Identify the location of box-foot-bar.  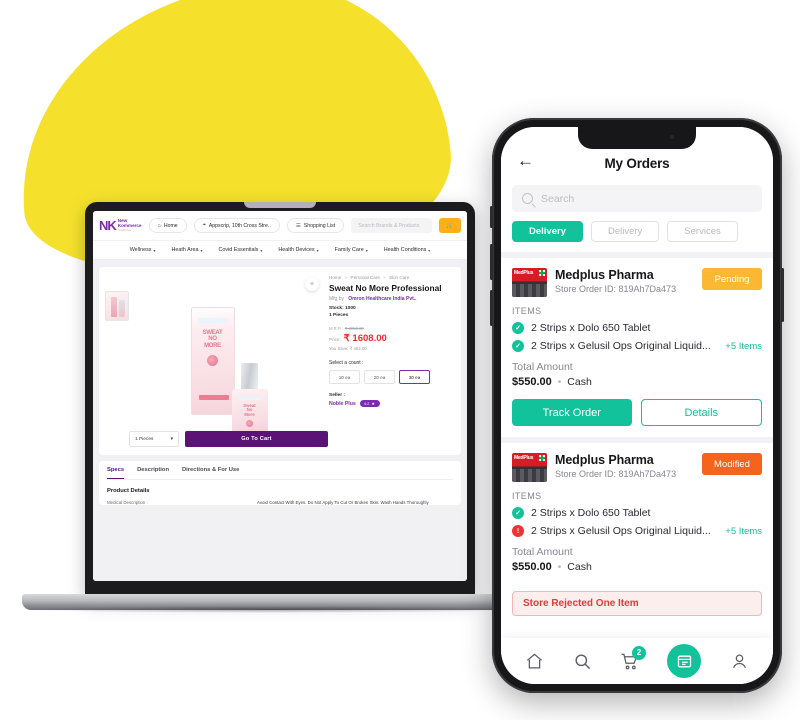
(213, 397).